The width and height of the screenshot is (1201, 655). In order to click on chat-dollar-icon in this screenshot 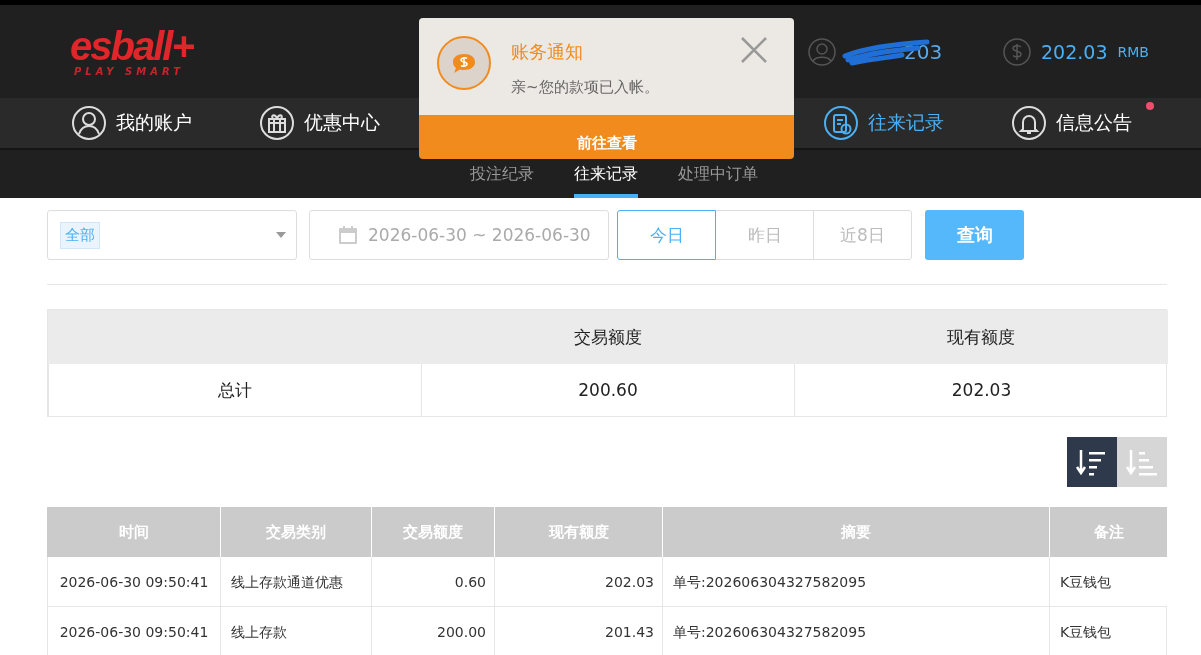, I will do `click(464, 63)`.